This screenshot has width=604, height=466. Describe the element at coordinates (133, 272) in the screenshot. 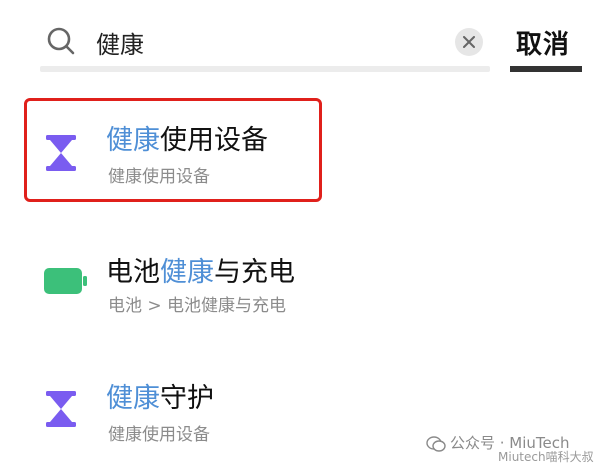

I see `result-title-prefix: 电池` at that location.